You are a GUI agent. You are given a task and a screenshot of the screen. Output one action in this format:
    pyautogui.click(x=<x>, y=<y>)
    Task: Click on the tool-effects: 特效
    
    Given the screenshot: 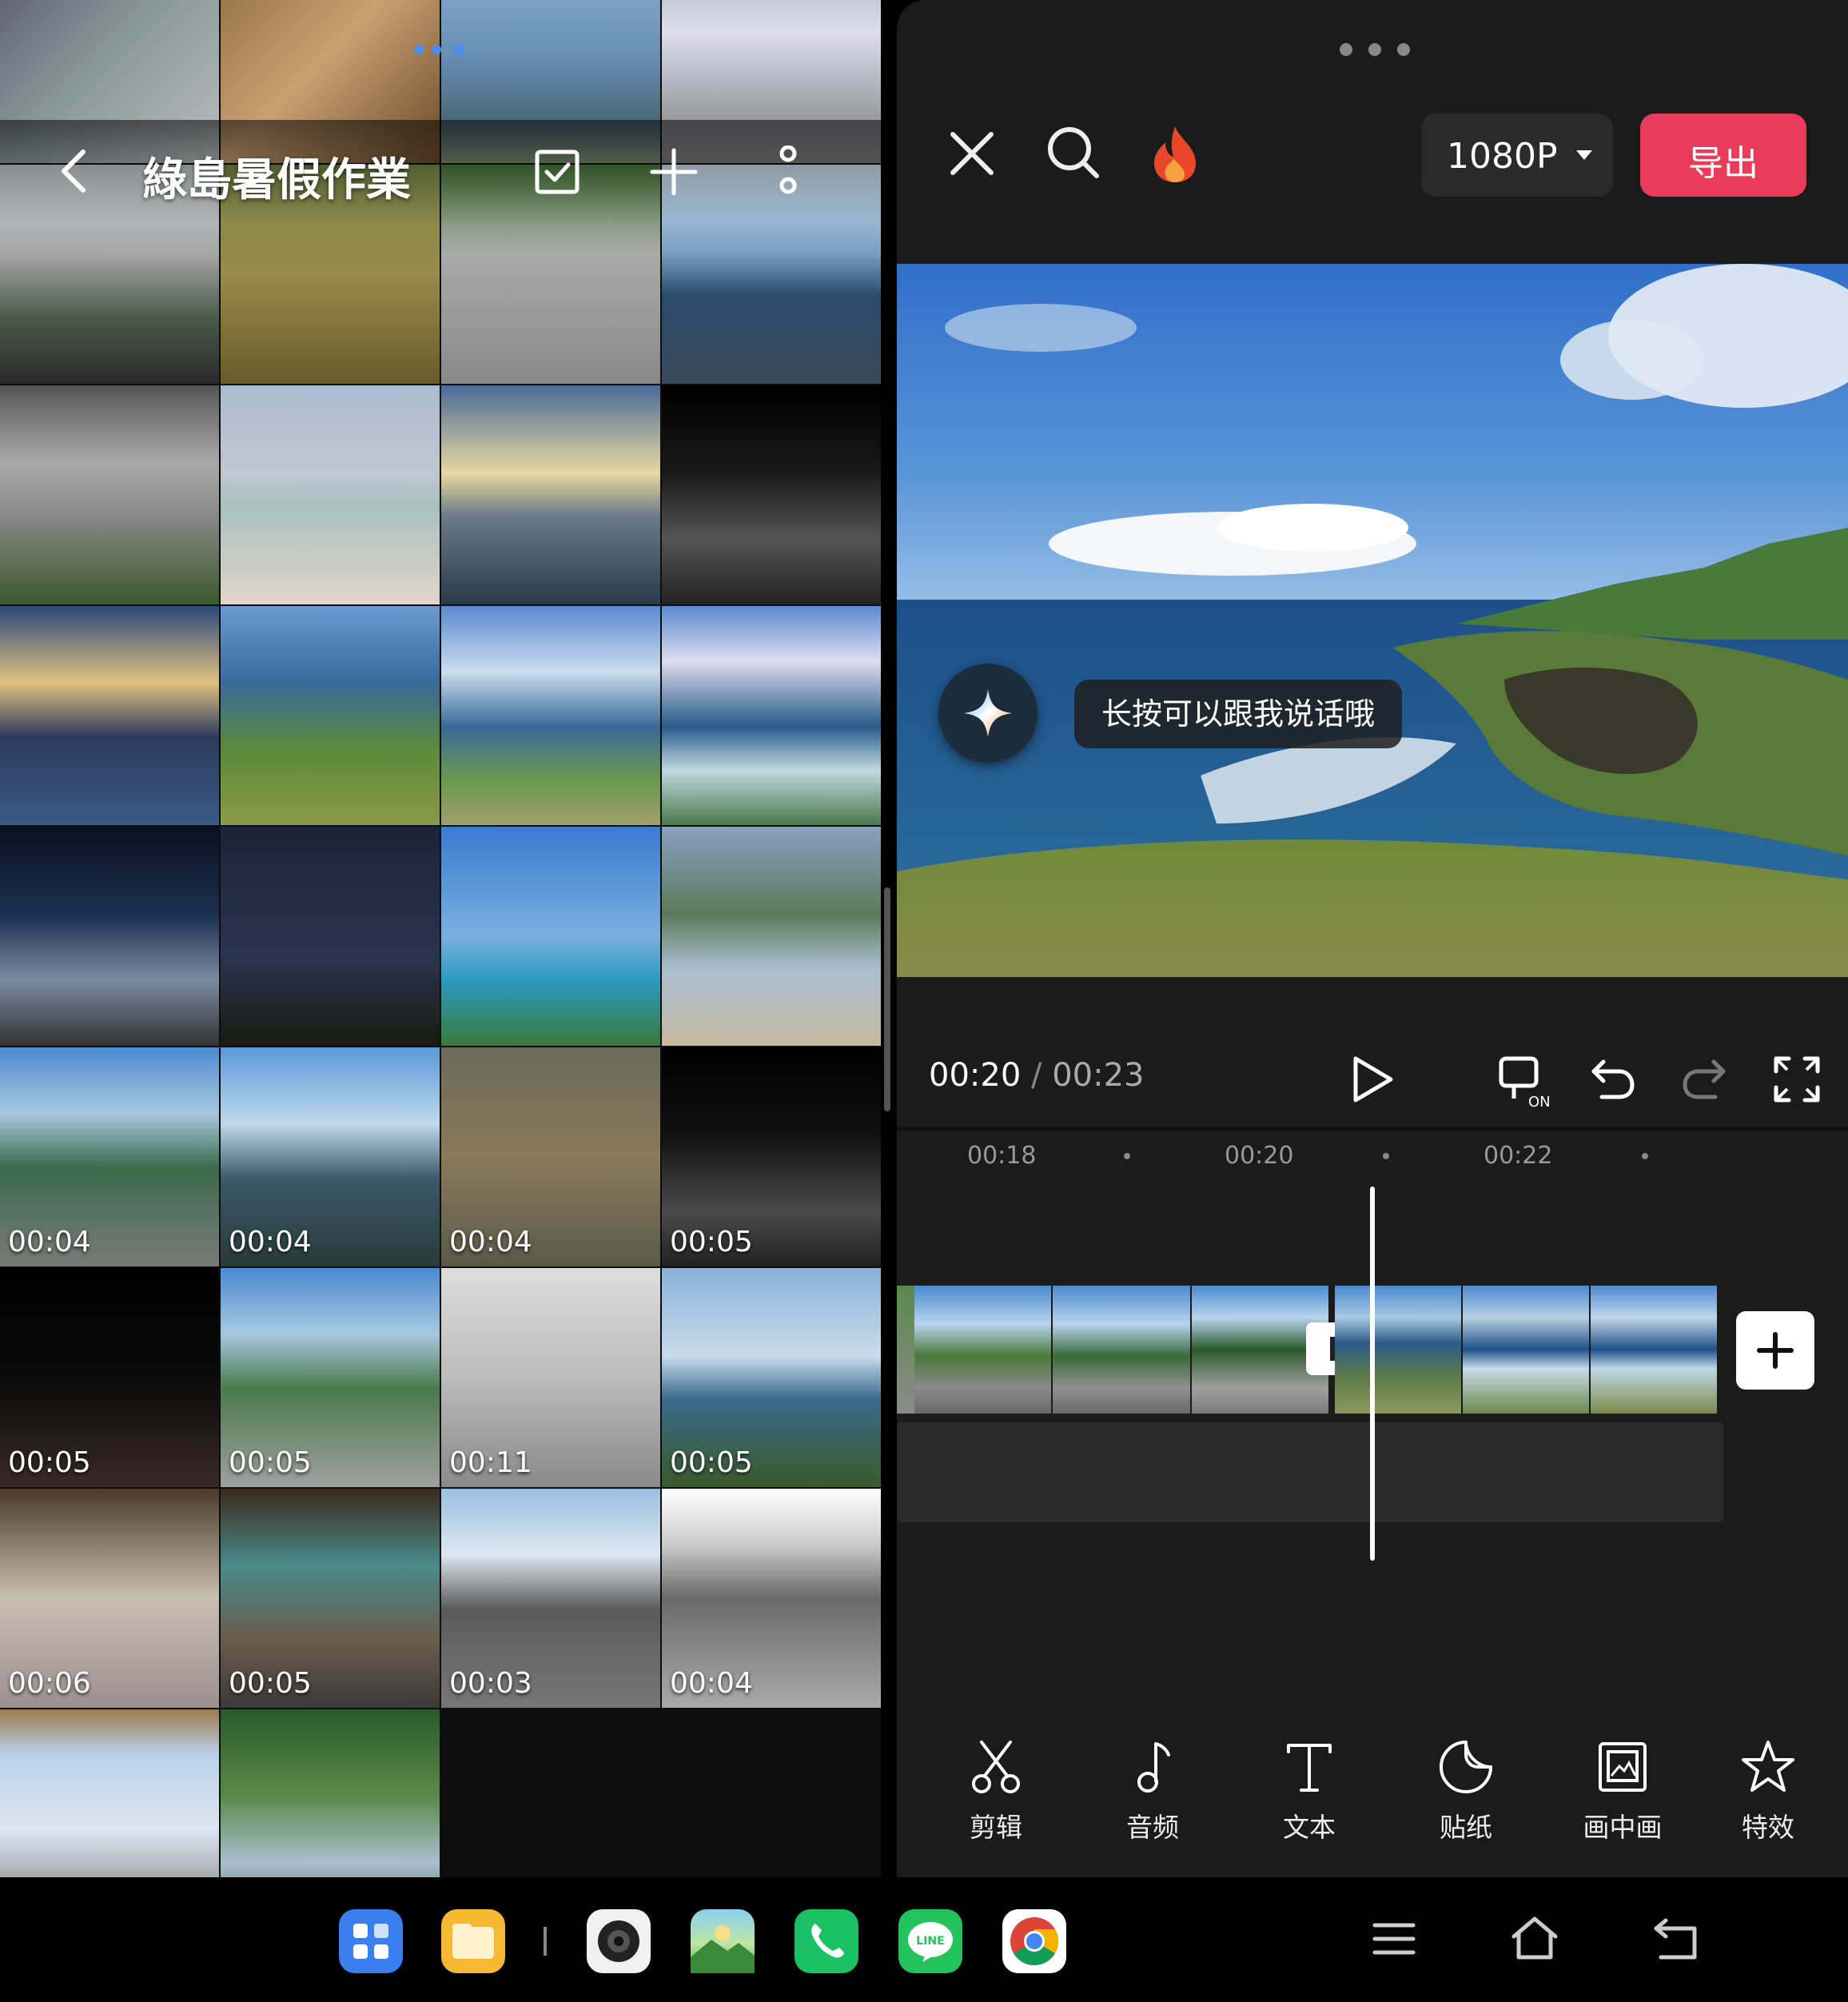 What is the action you would take?
    pyautogui.click(x=1768, y=1791)
    